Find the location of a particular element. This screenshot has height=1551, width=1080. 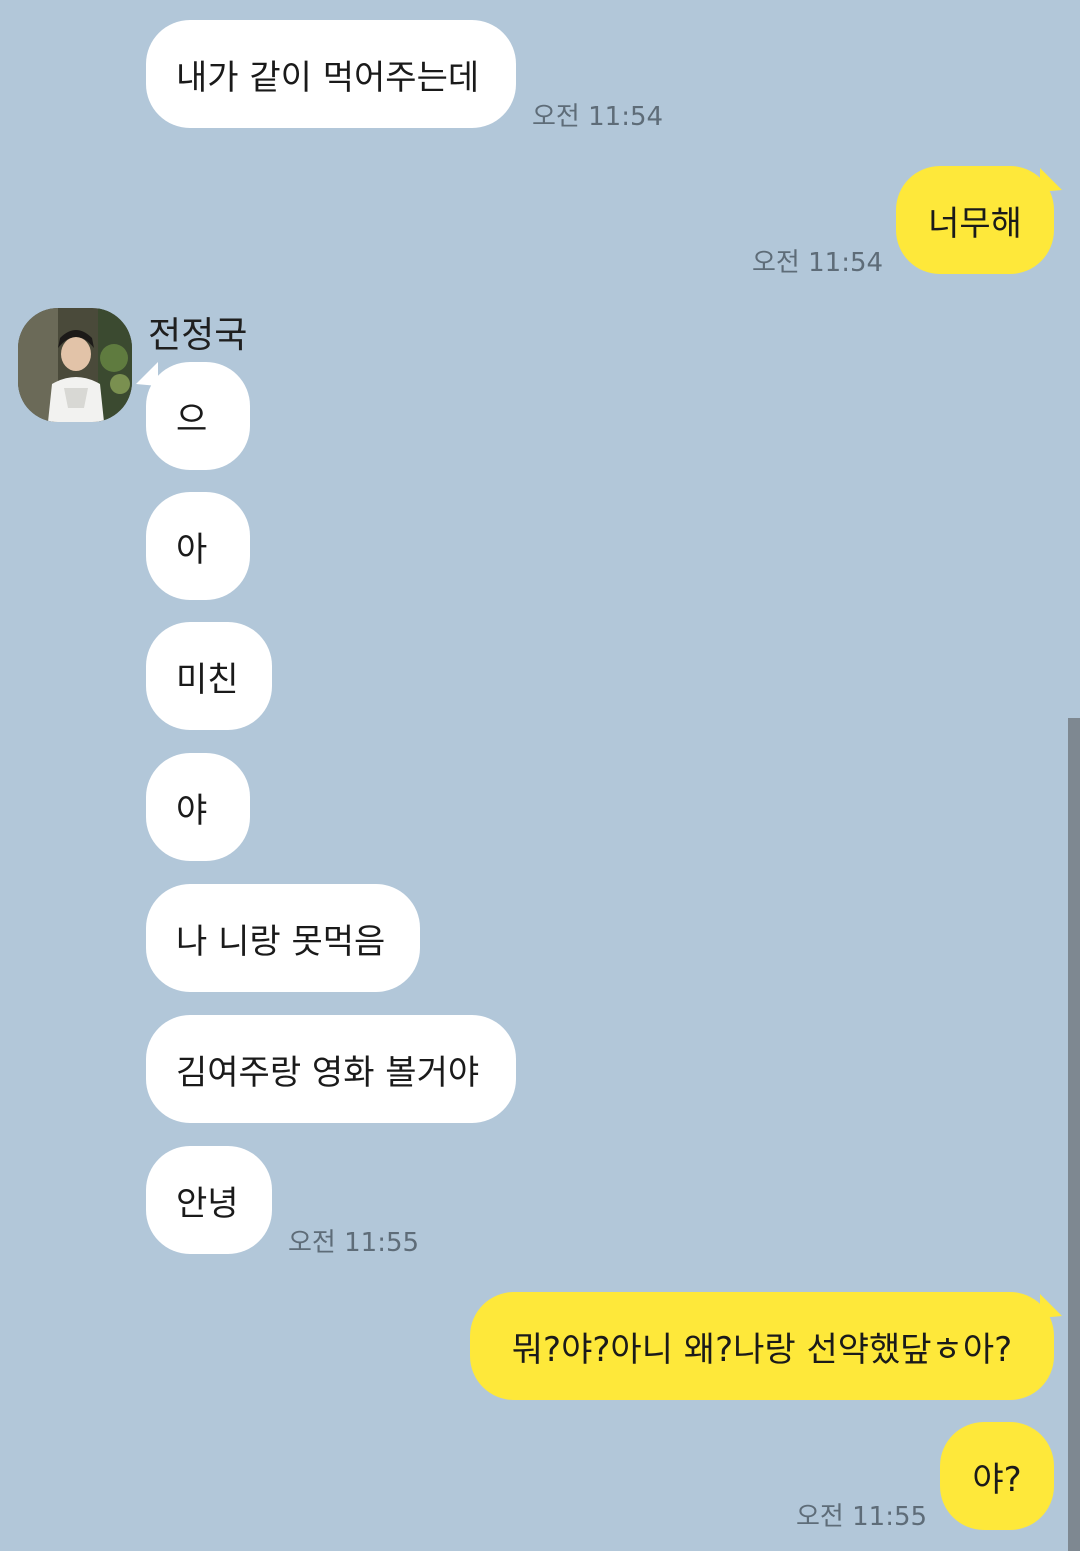

message-bubble-received: 아 is located at coordinates (198, 546).